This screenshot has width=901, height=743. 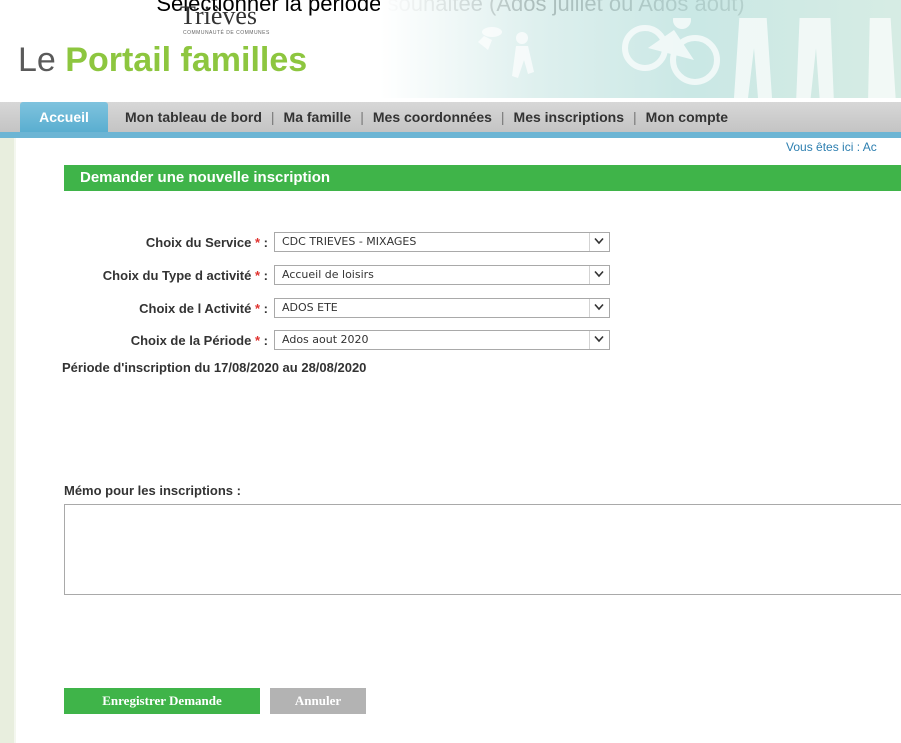 I want to click on service-label: Choix du Service * :, so click(x=206, y=242).